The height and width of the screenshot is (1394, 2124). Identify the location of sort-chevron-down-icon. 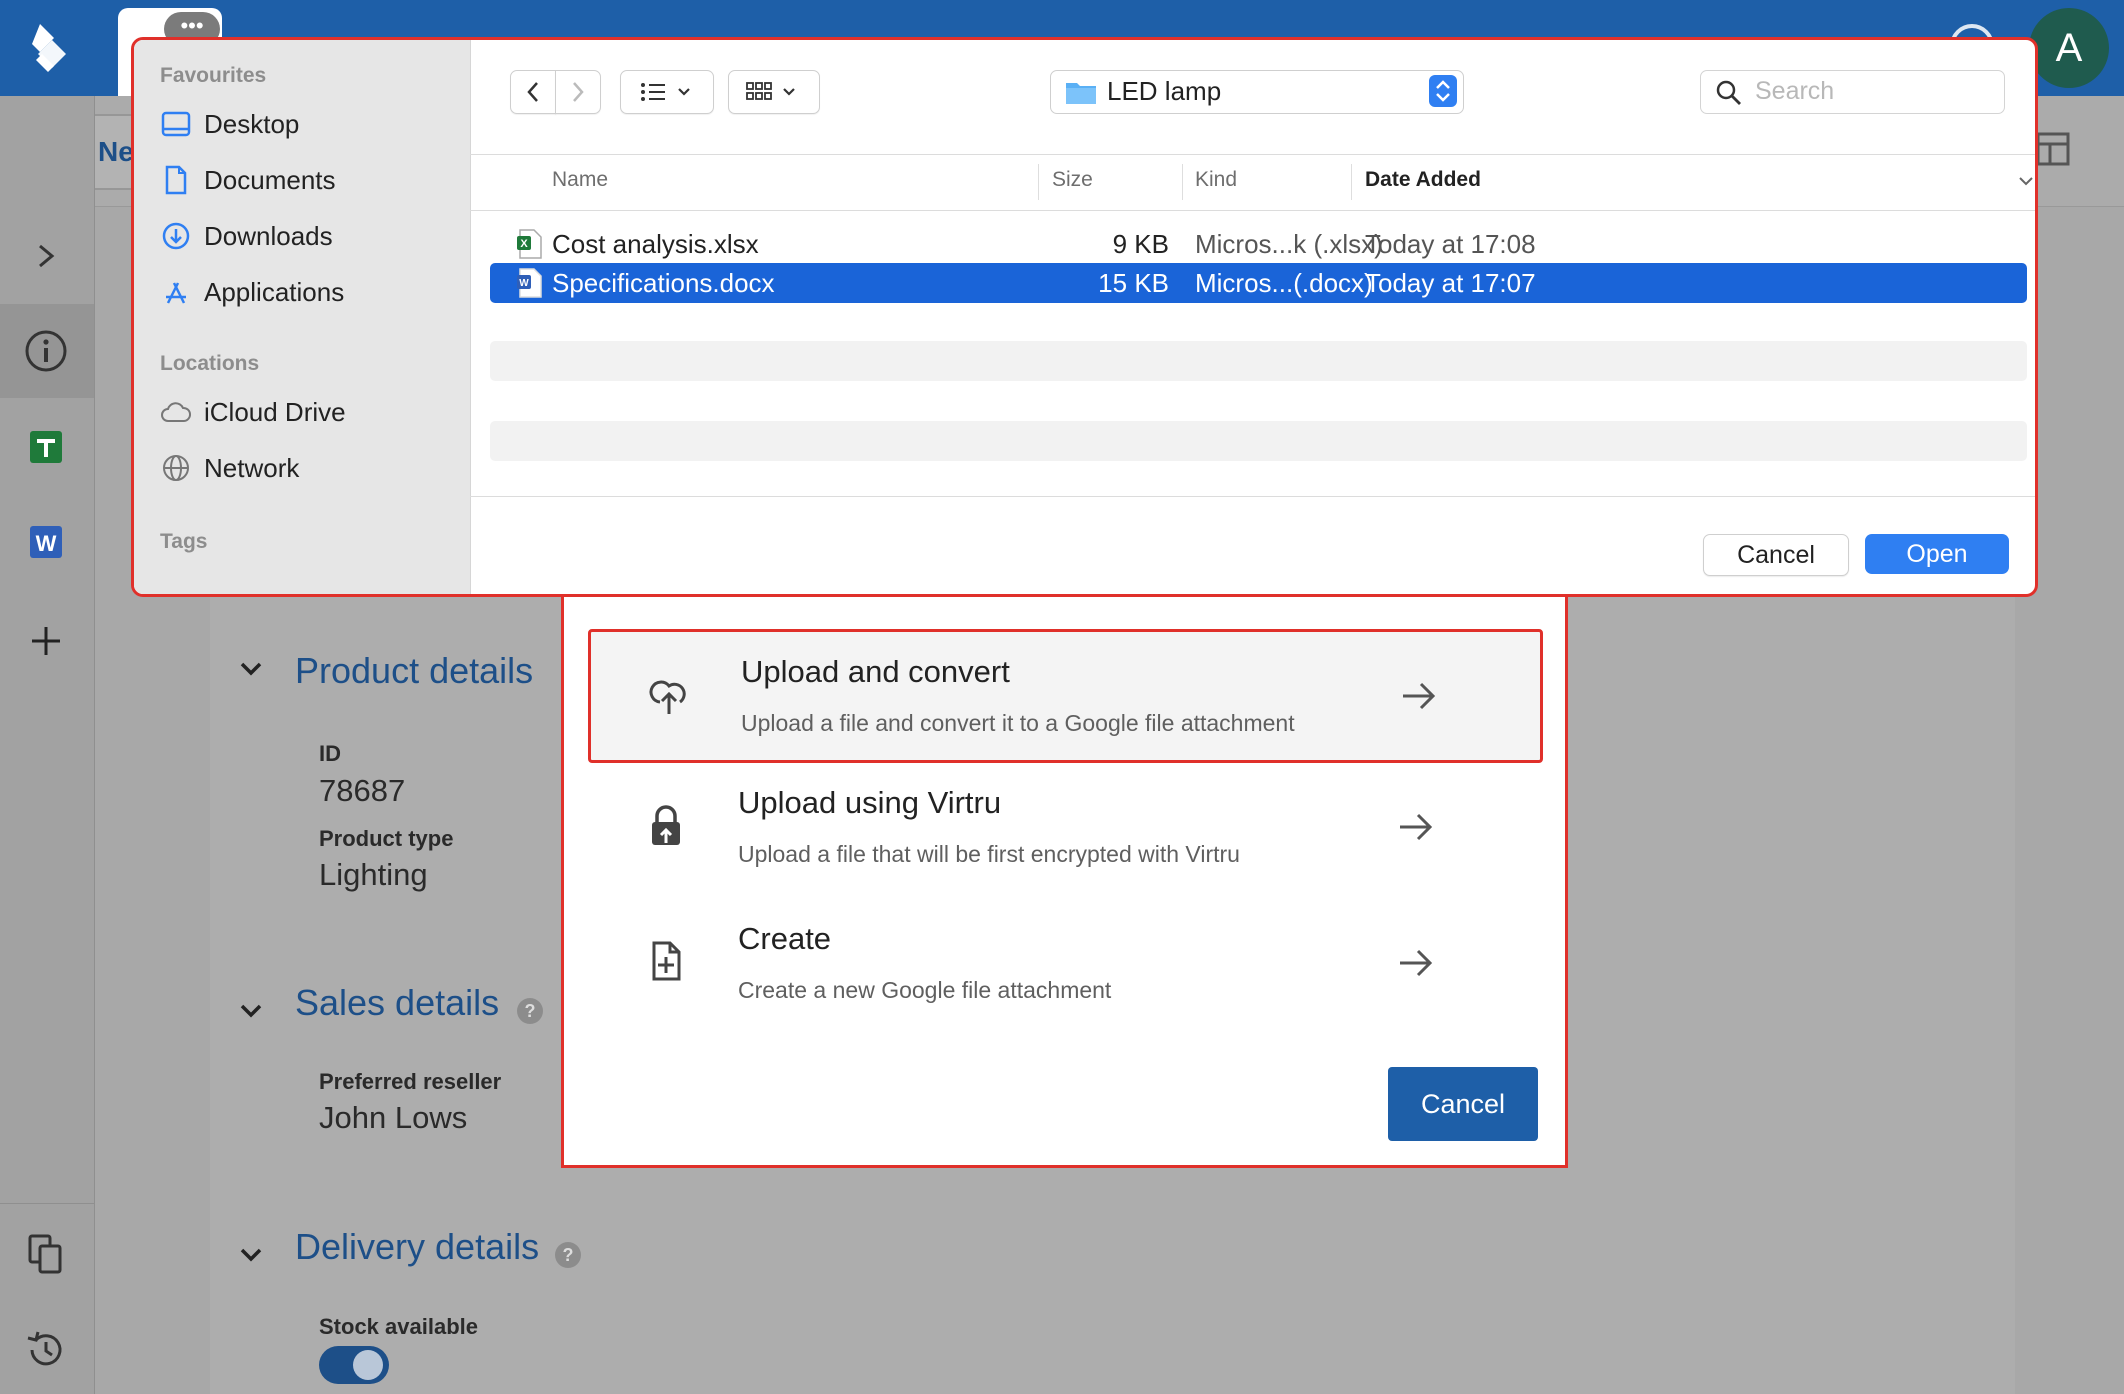
(2026, 181).